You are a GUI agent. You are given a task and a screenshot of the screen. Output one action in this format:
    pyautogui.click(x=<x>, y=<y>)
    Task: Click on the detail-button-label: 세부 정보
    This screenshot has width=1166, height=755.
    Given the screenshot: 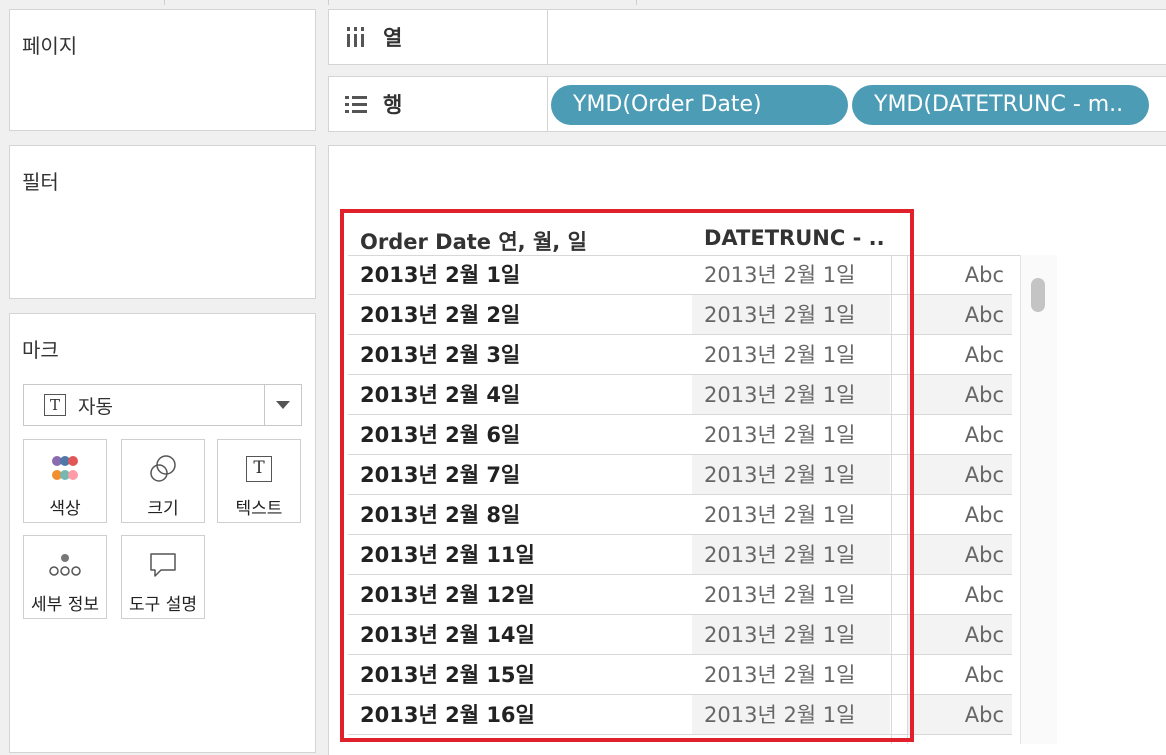 What is the action you would take?
    pyautogui.click(x=65, y=605)
    